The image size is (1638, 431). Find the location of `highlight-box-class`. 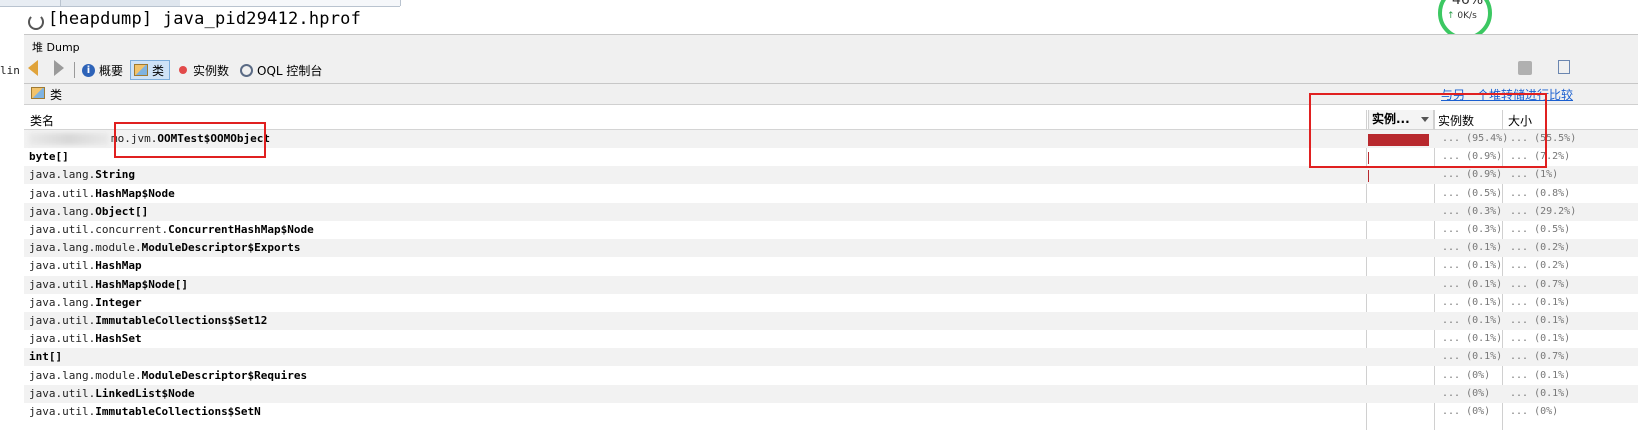

highlight-box-class is located at coordinates (190, 140).